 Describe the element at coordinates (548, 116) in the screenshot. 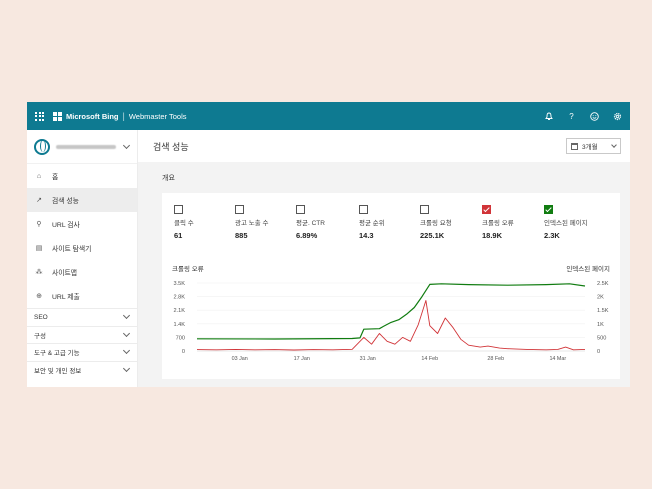

I see `bell-icon` at that location.